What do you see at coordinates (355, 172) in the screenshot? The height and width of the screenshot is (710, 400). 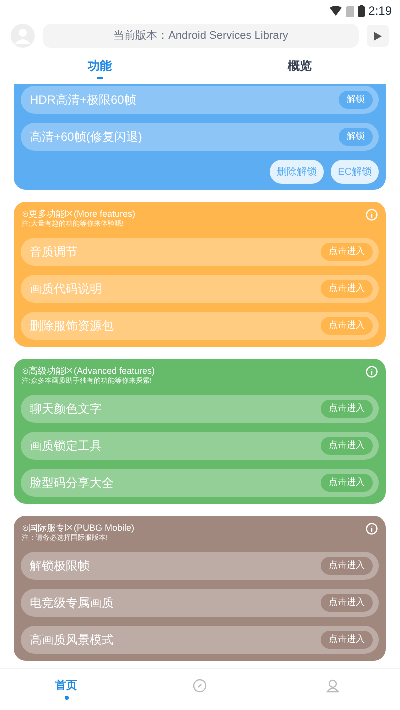 I see `action-button: EC解锁` at bounding box center [355, 172].